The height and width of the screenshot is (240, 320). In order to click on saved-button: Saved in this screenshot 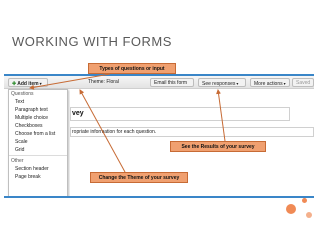, I will do `click(303, 82)`.